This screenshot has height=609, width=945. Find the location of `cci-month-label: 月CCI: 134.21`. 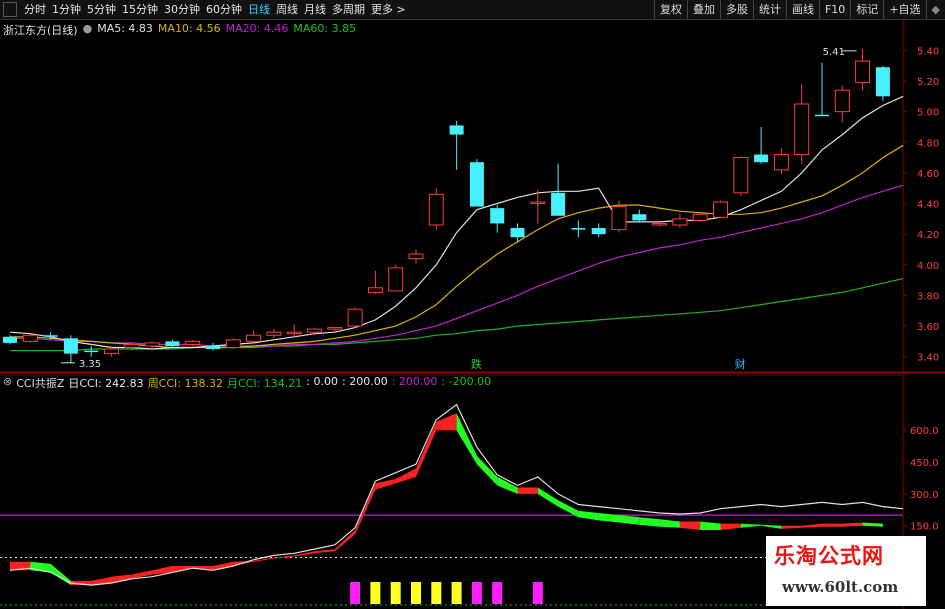

cci-month-label: 月CCI: 134.21 is located at coordinates (265, 383).